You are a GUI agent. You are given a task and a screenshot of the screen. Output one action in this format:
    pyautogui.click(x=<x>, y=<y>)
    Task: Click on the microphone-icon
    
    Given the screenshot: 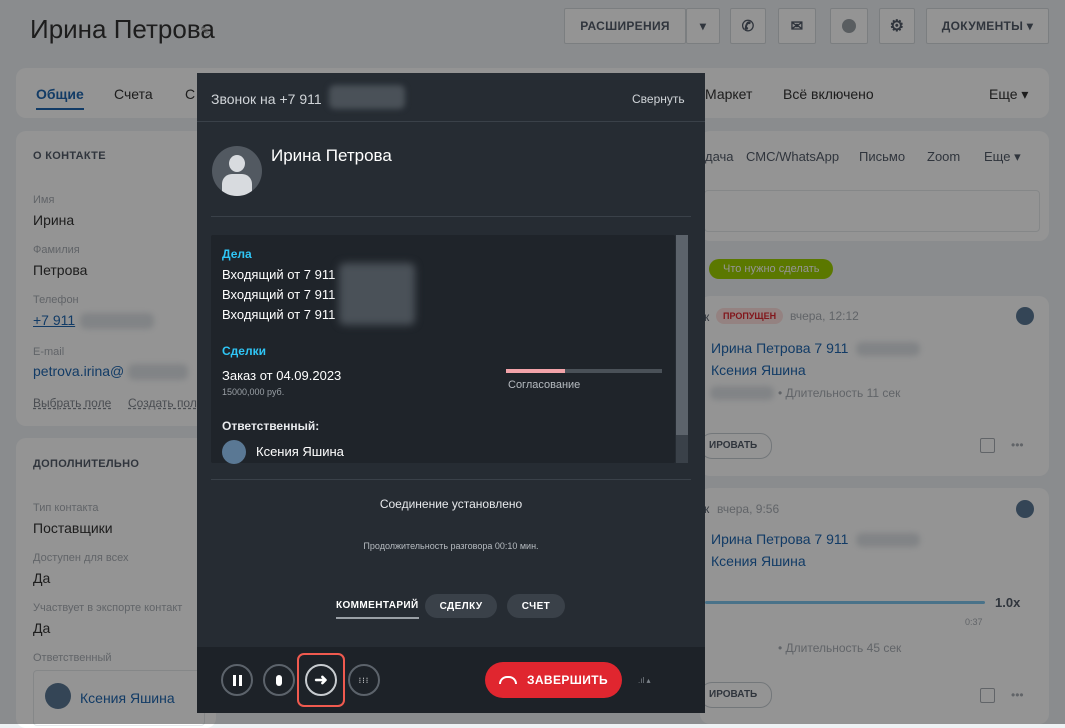 What is the action you would take?
    pyautogui.click(x=279, y=680)
    